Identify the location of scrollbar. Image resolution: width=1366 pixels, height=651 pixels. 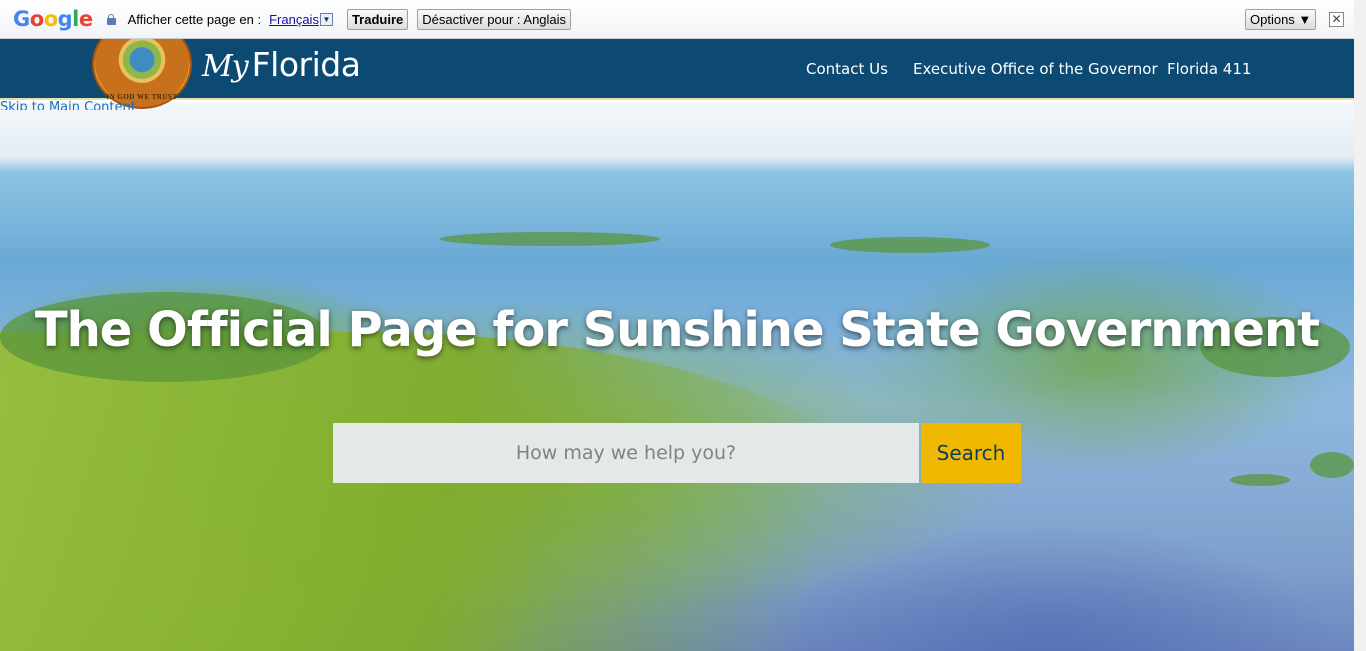
(1360, 325).